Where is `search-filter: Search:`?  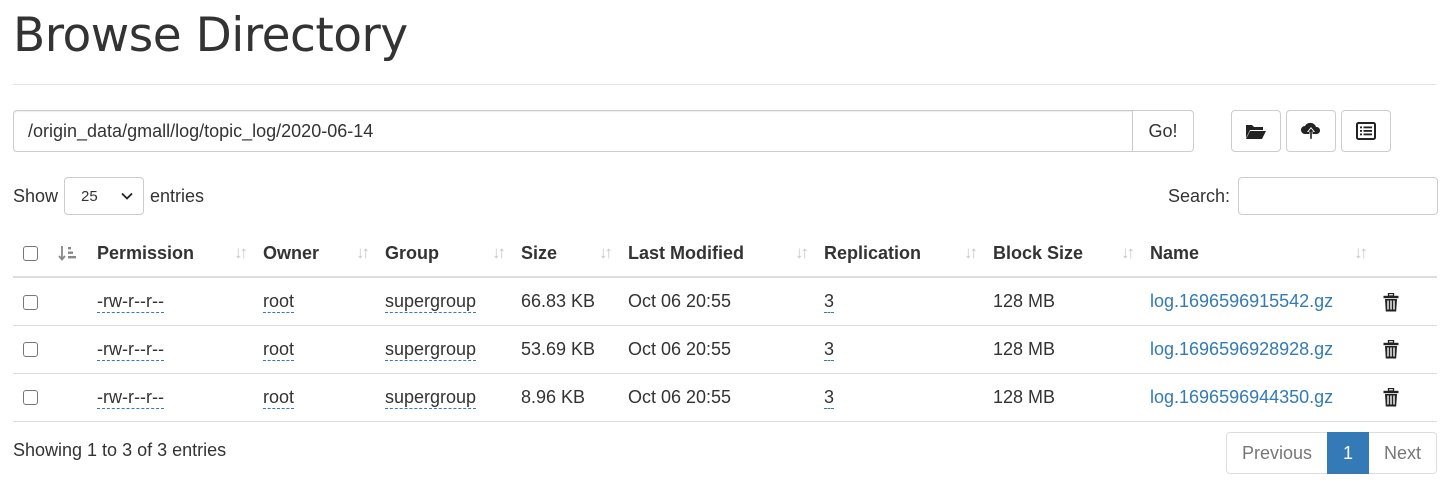 search-filter: Search: is located at coordinates (1303, 196).